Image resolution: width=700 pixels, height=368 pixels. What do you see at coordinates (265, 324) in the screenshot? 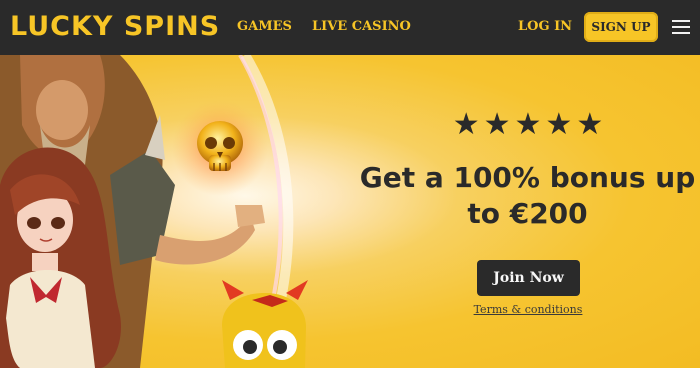
I see `yellow-monster-character` at bounding box center [265, 324].